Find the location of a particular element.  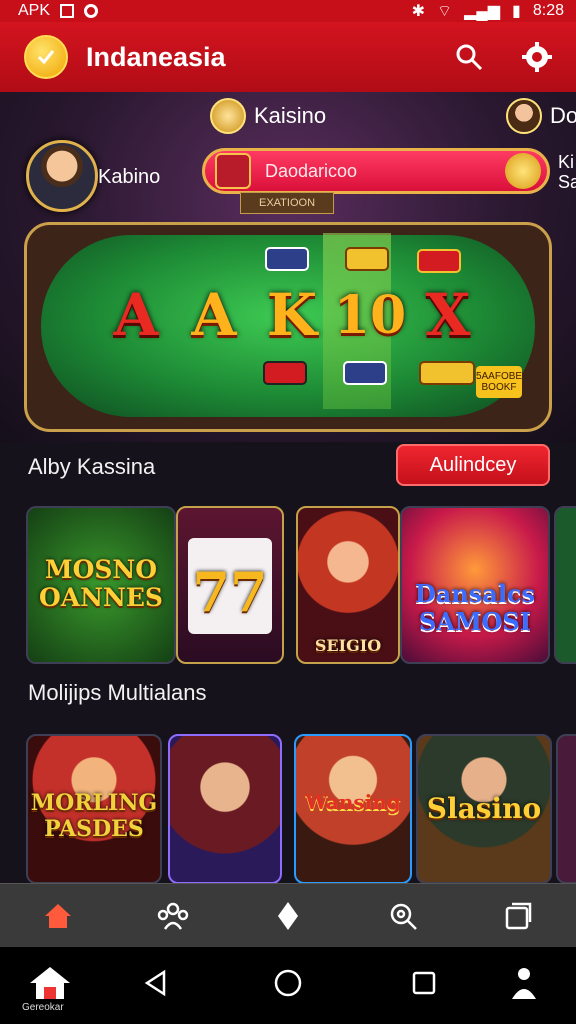

app-title: Indaneasia is located at coordinates (156, 56).